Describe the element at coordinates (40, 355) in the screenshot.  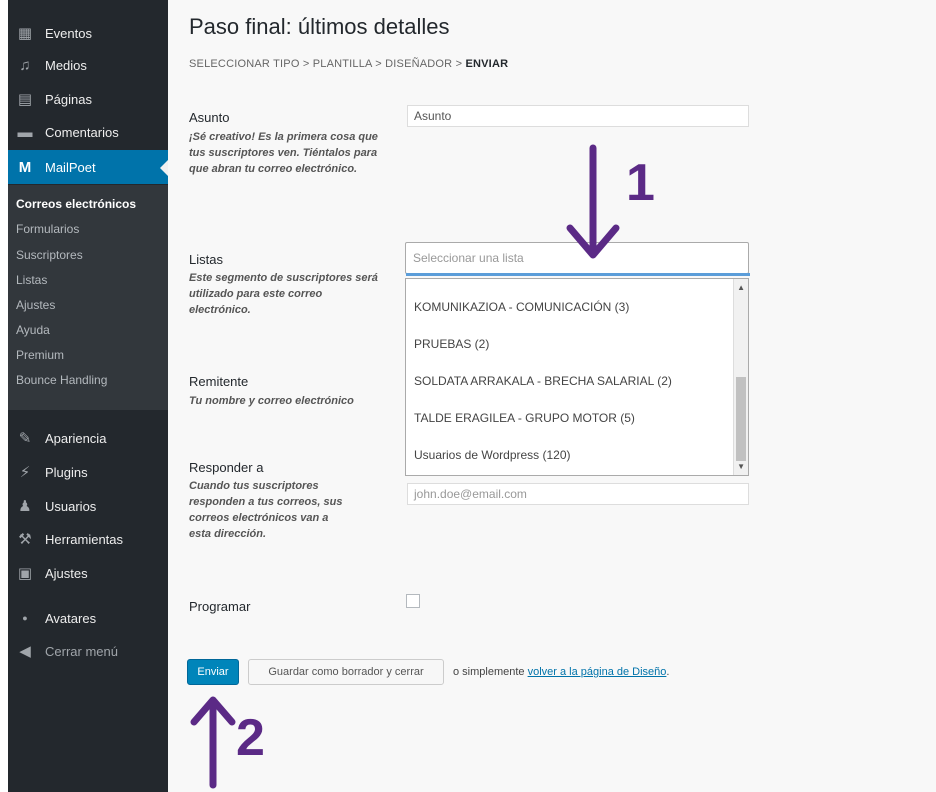
I see `submenu-premium: Premium` at that location.